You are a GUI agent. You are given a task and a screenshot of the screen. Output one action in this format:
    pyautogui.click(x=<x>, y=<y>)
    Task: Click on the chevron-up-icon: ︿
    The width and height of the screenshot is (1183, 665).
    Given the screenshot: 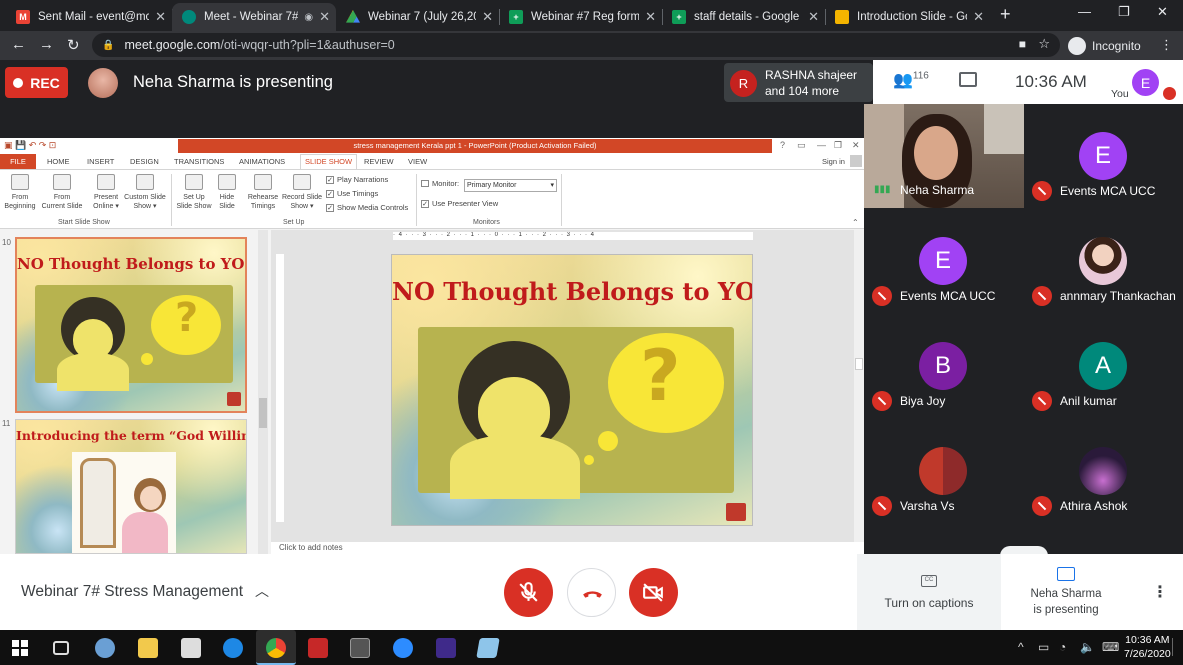 What is the action you would take?
    pyautogui.click(x=262, y=591)
    